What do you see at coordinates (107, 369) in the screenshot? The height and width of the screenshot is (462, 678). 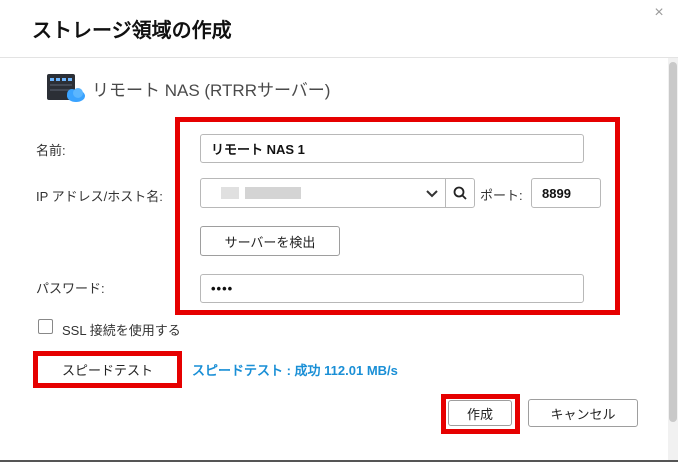 I see `speed-test-button: スピードテスト` at bounding box center [107, 369].